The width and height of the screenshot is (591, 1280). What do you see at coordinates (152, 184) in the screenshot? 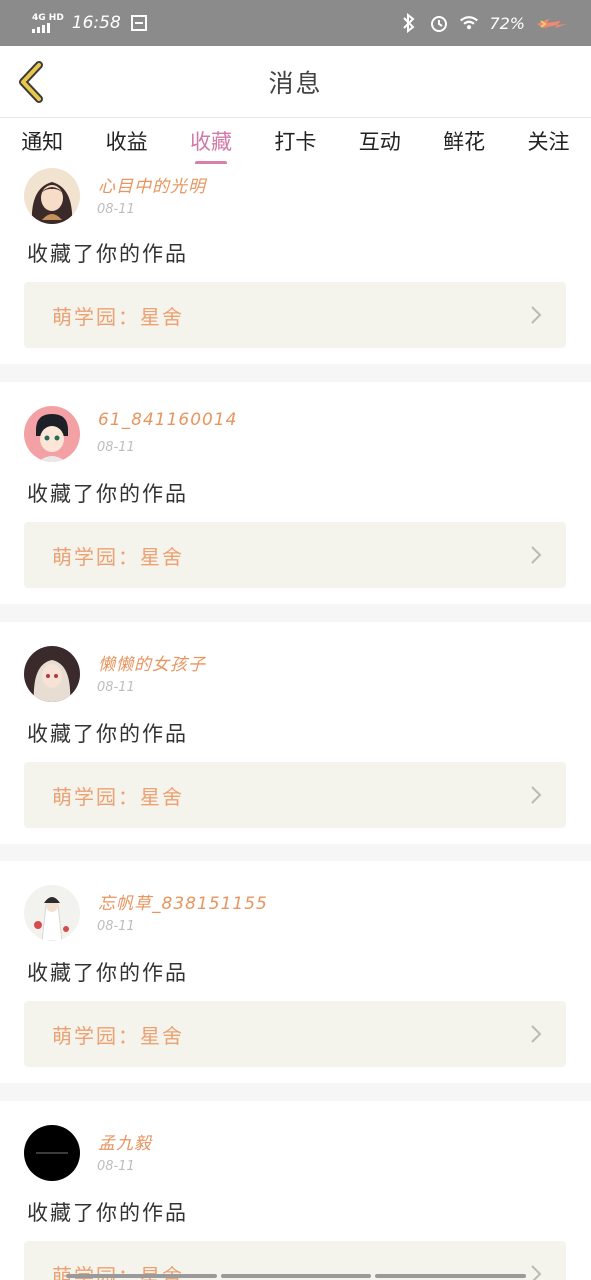
I see `username: 心目中的光明` at bounding box center [152, 184].